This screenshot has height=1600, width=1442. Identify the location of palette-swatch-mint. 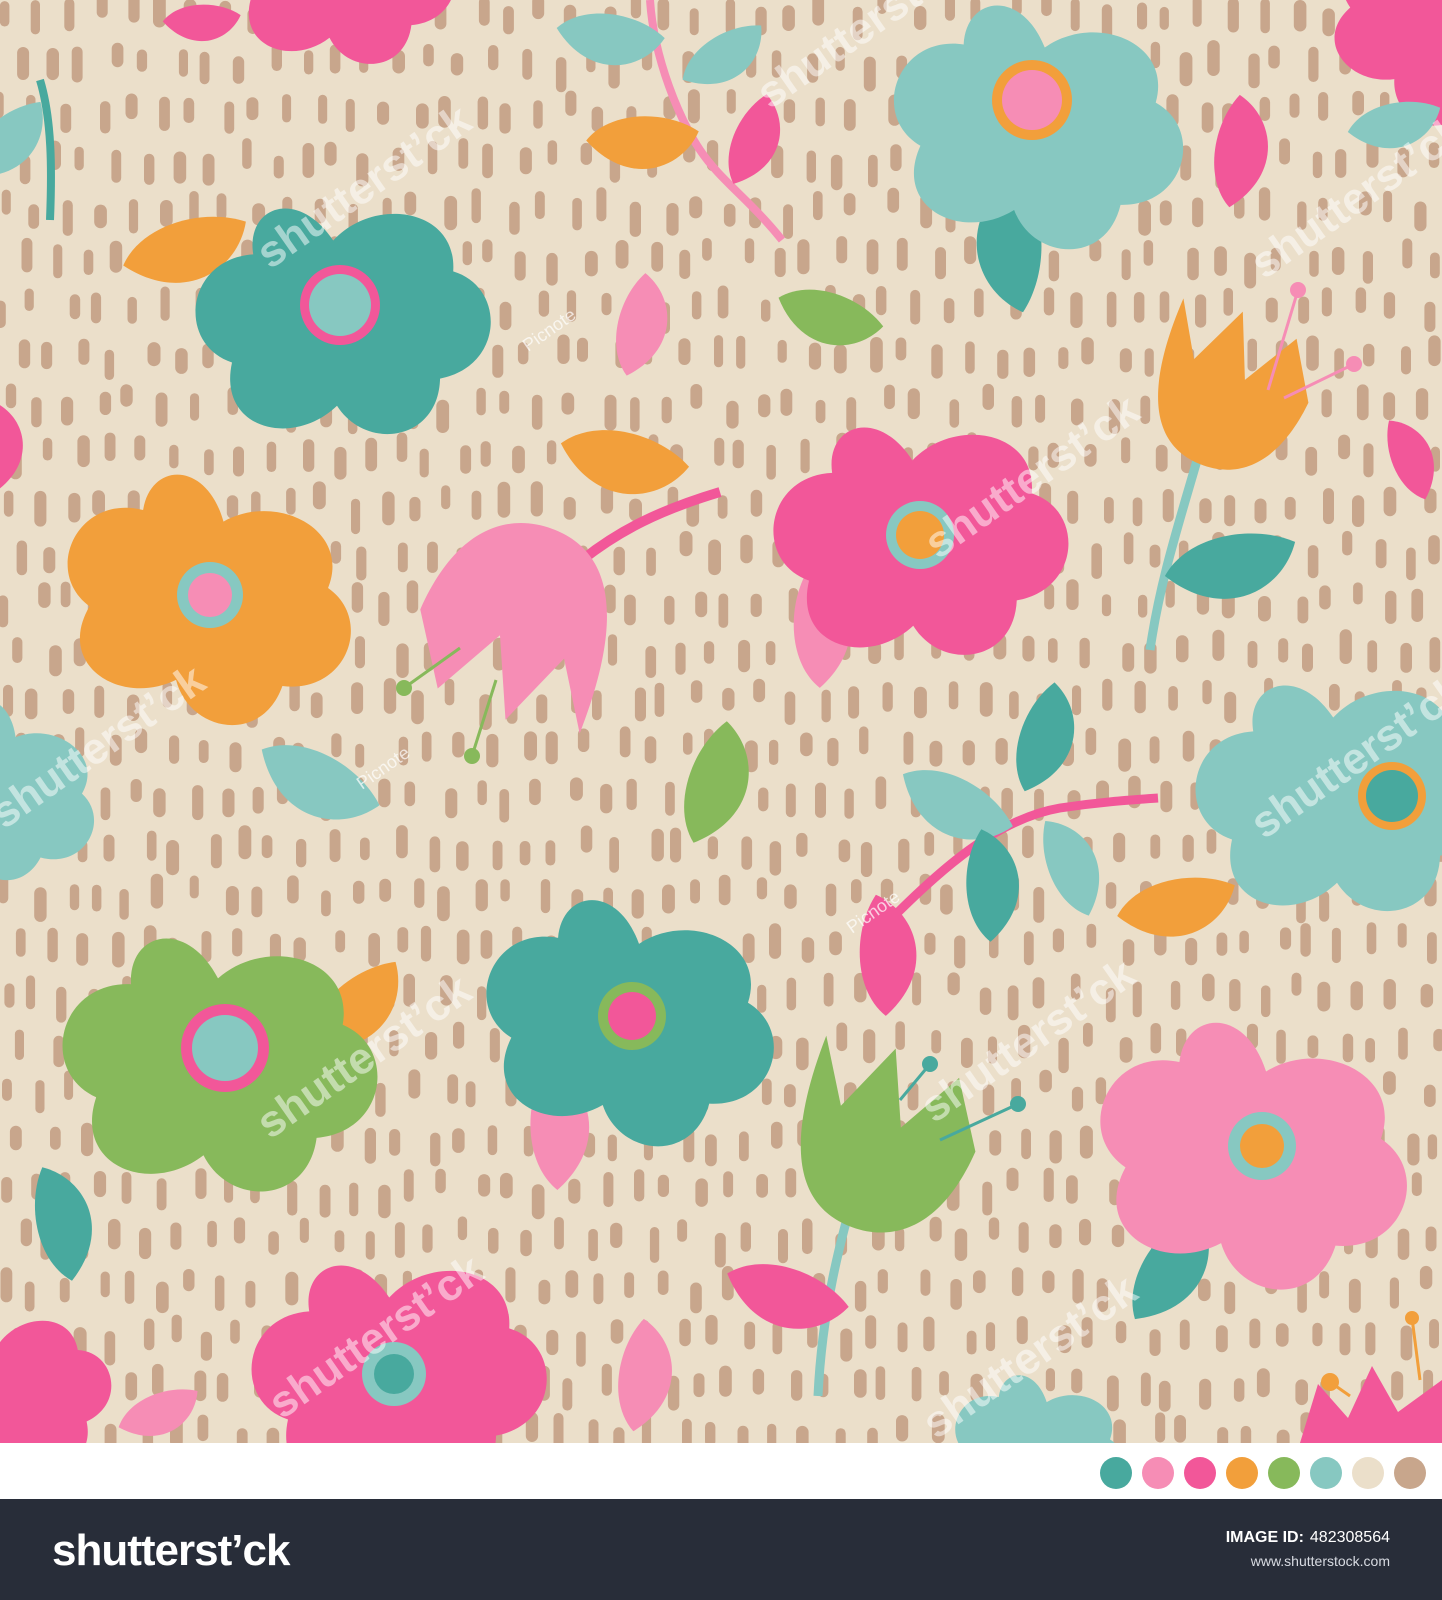
(1326, 1473).